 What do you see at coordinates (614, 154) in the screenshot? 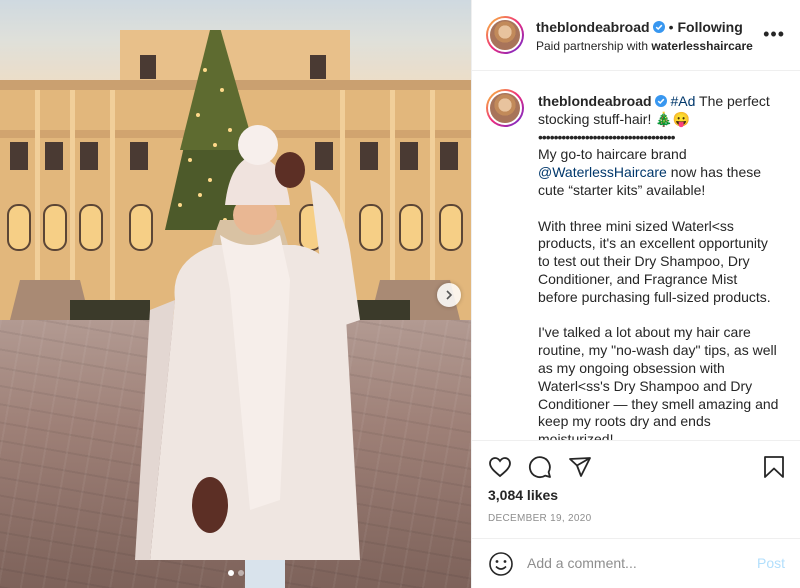
I see `caption-p1-before: My go-to haircare brand` at bounding box center [614, 154].